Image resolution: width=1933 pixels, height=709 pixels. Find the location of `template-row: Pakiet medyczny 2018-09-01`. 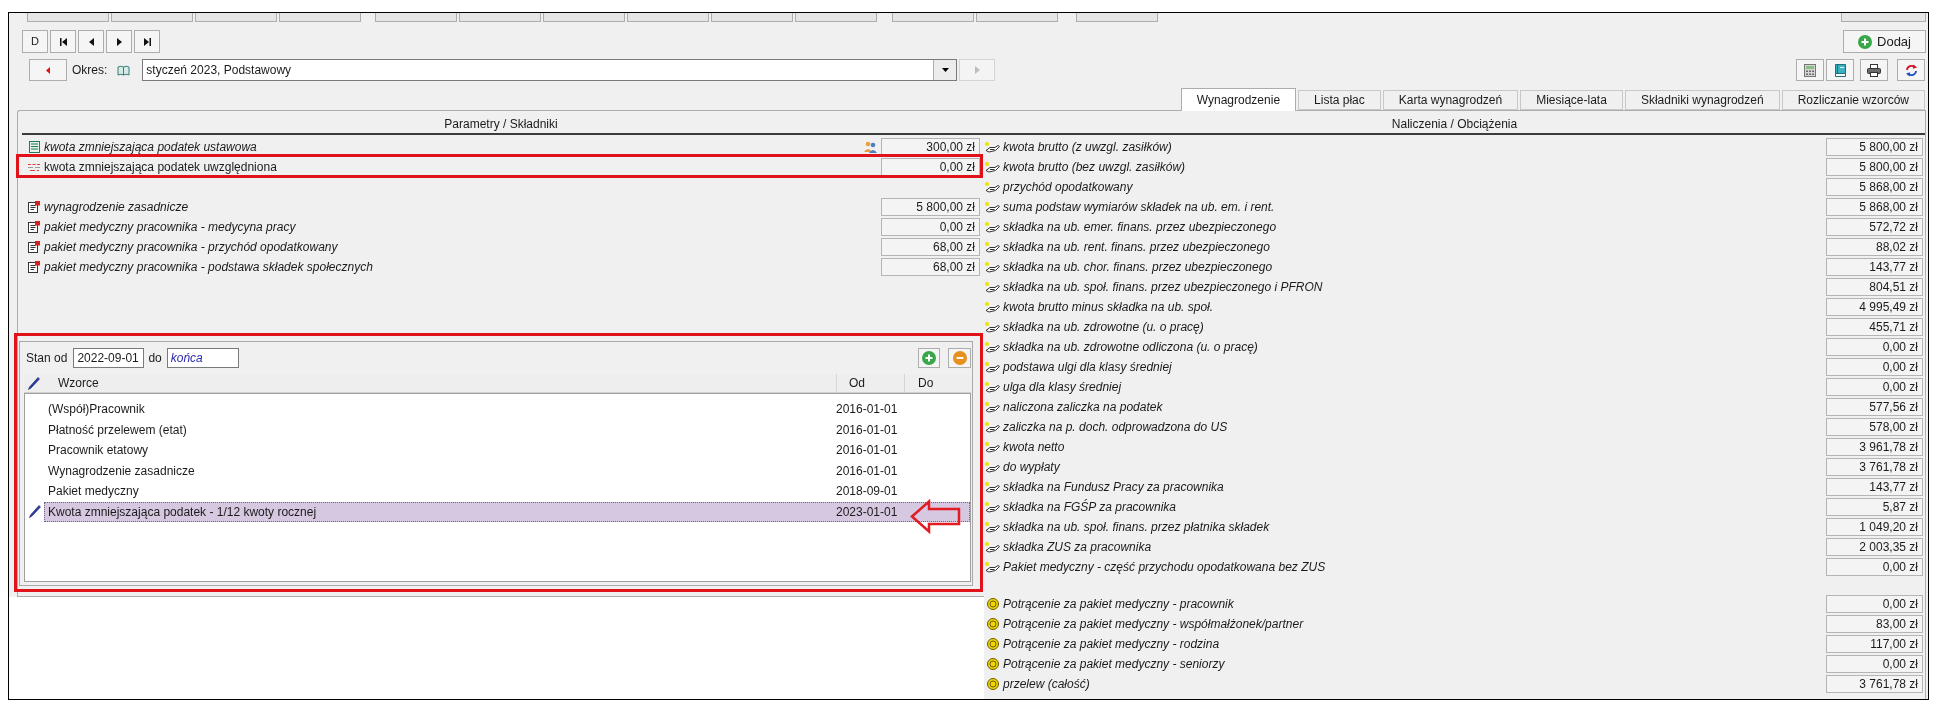

template-row: Pakiet medyczny 2018-09-01 is located at coordinates (507, 491).